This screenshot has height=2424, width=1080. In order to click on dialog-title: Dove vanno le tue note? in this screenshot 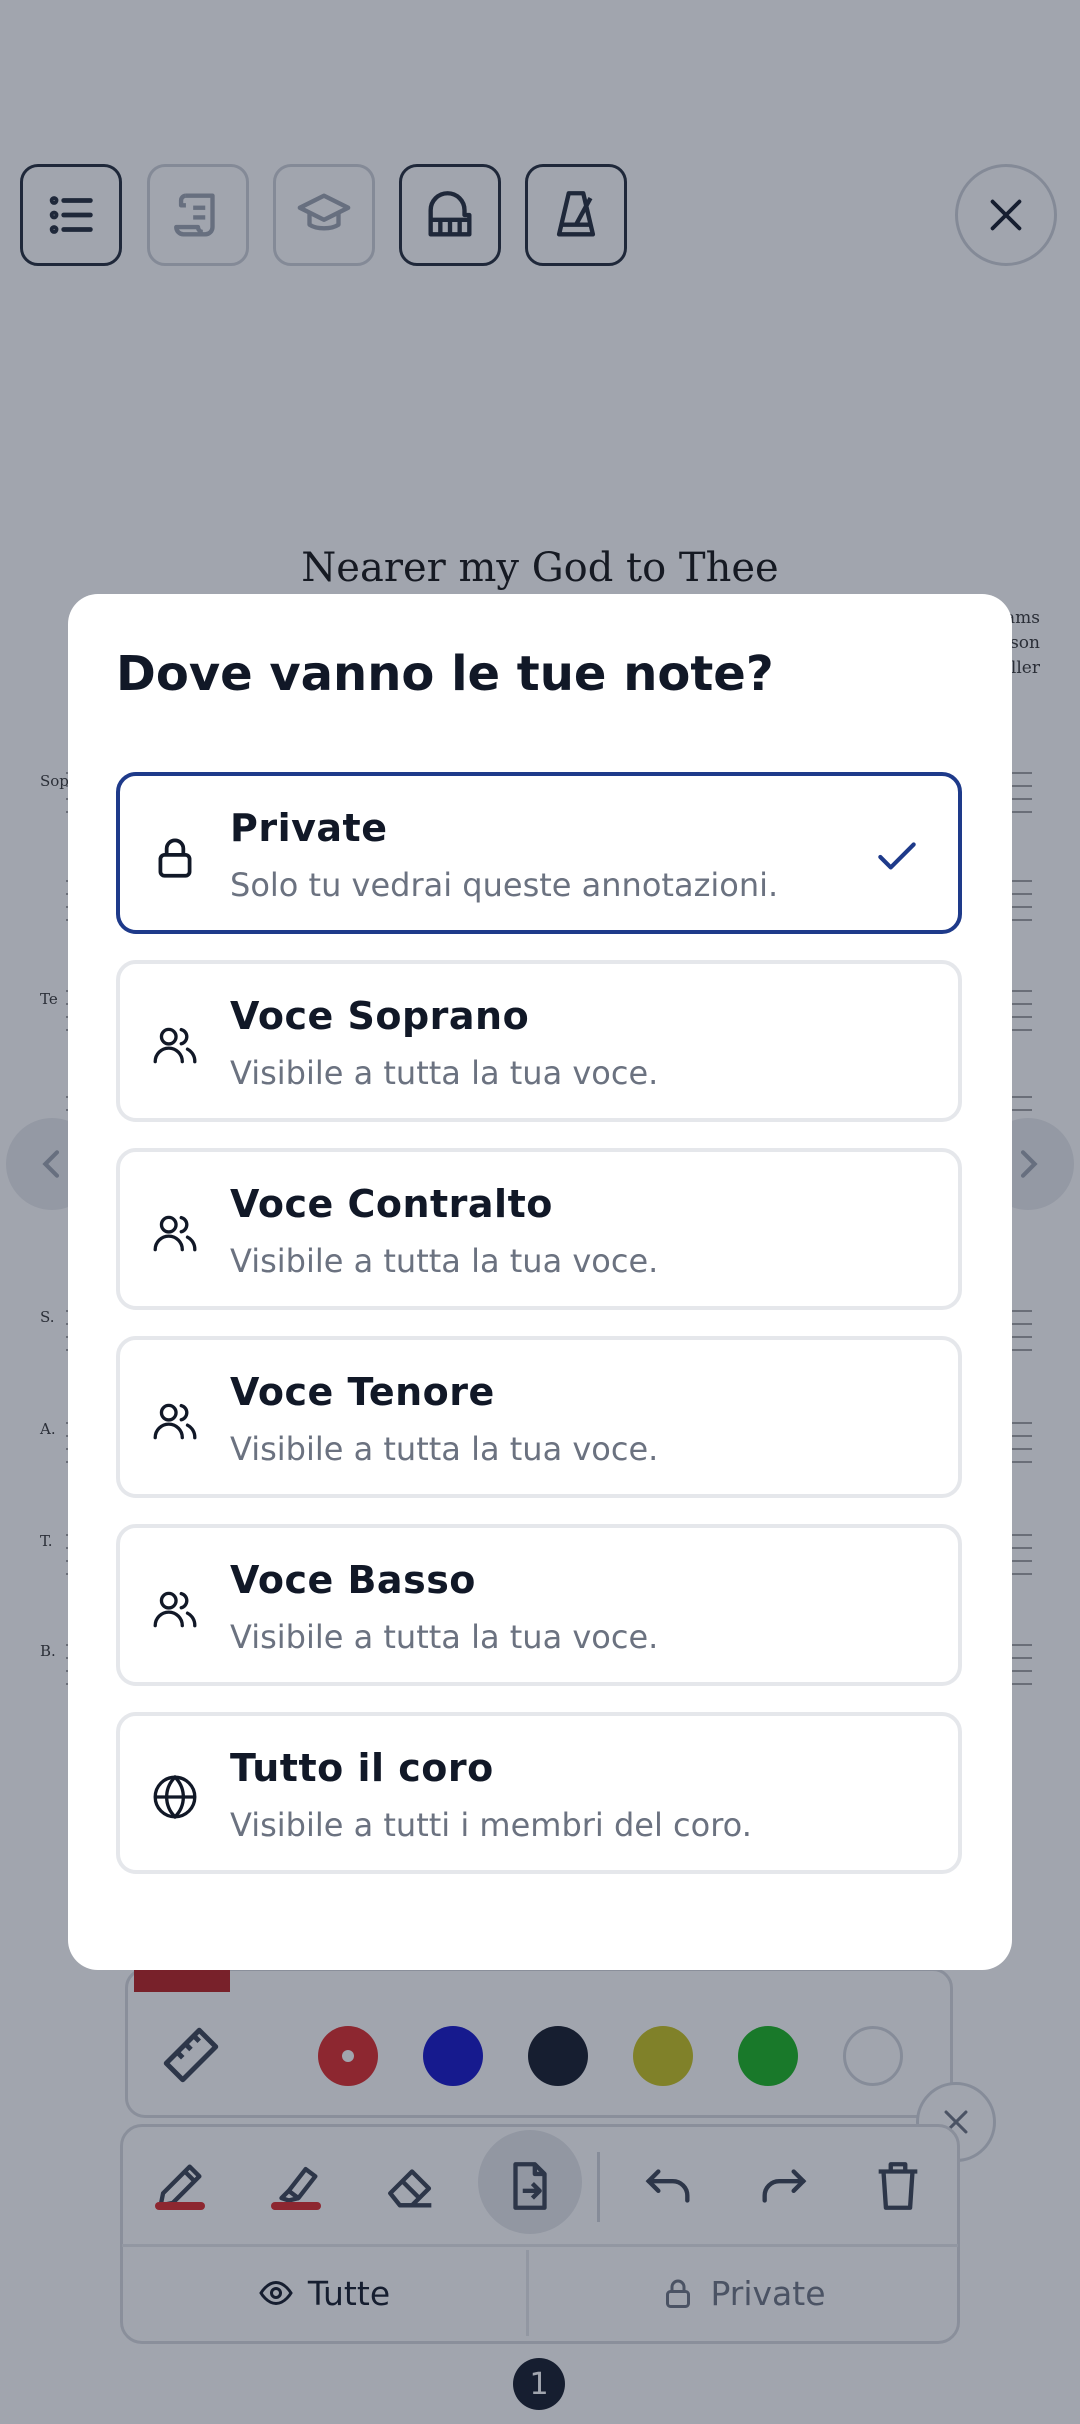, I will do `click(445, 674)`.